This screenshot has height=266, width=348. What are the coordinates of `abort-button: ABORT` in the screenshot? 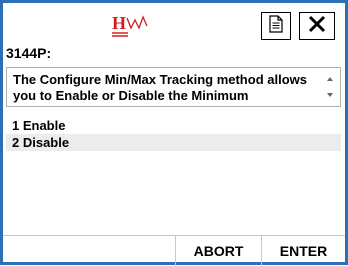 It's located at (218, 251).